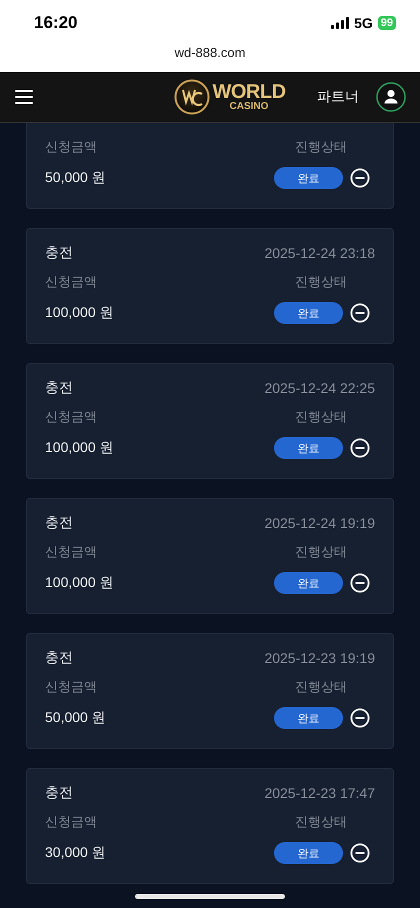 This screenshot has width=420, height=908. I want to click on record-datetime: 2025-12-23 19:19, so click(319, 658).